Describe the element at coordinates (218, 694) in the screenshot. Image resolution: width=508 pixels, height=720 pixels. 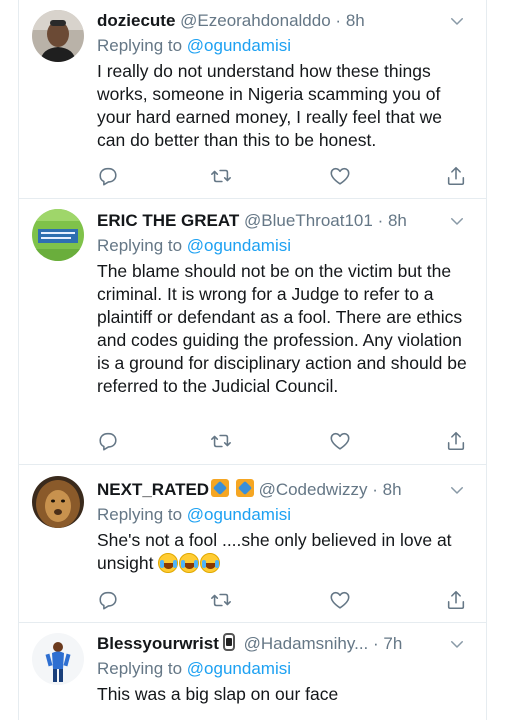
I see `tweet-text: This was a big slap on our face` at that location.